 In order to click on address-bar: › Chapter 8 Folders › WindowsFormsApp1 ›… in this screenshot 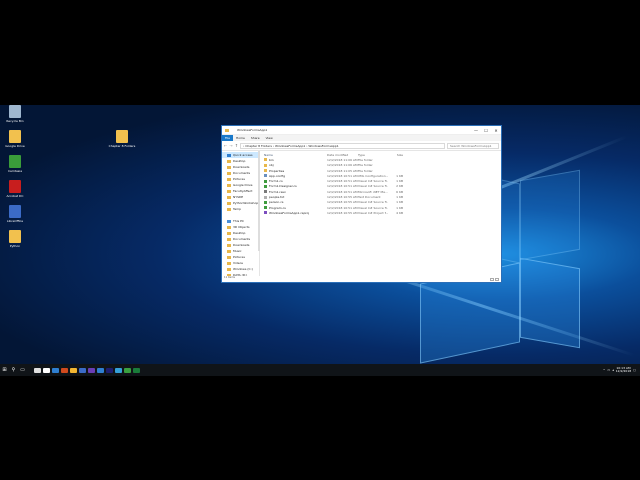, I will do `click(342, 145)`.